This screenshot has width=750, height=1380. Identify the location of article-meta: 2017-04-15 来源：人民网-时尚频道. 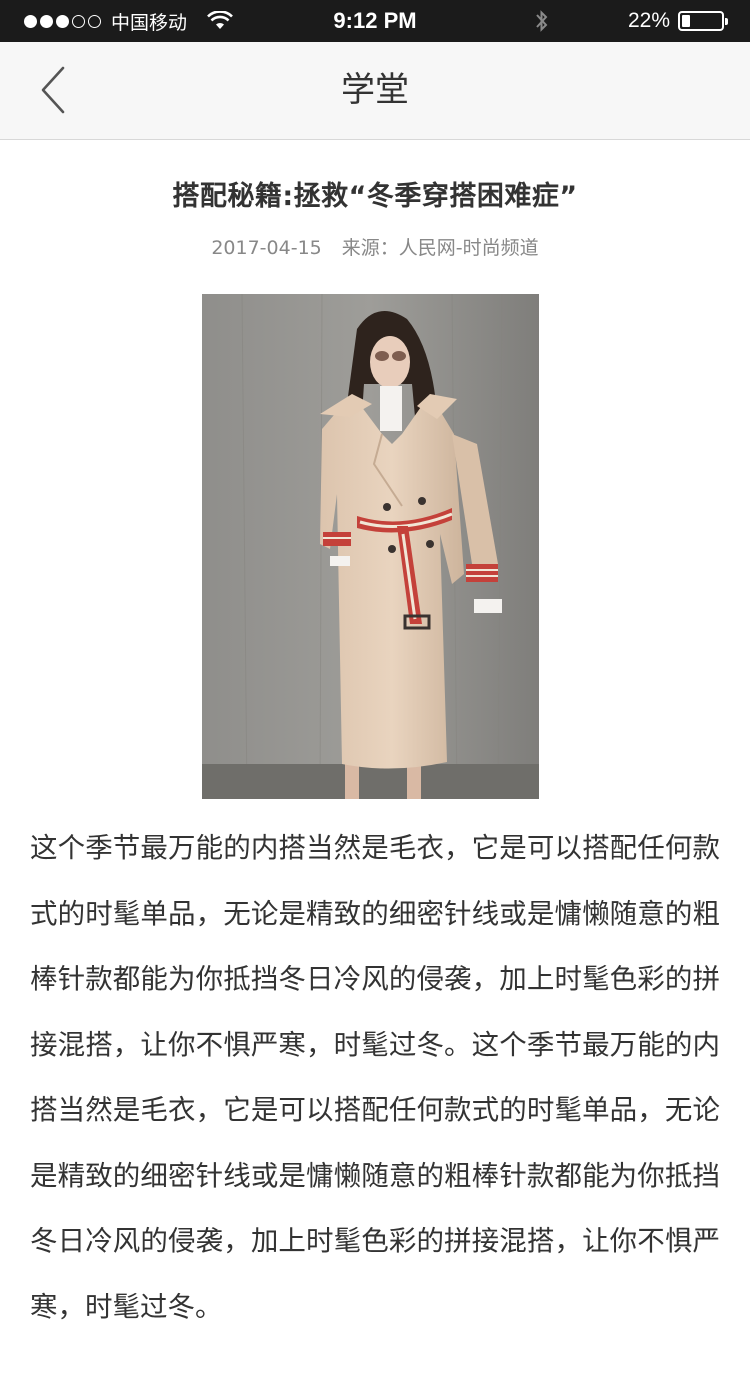
(375, 246).